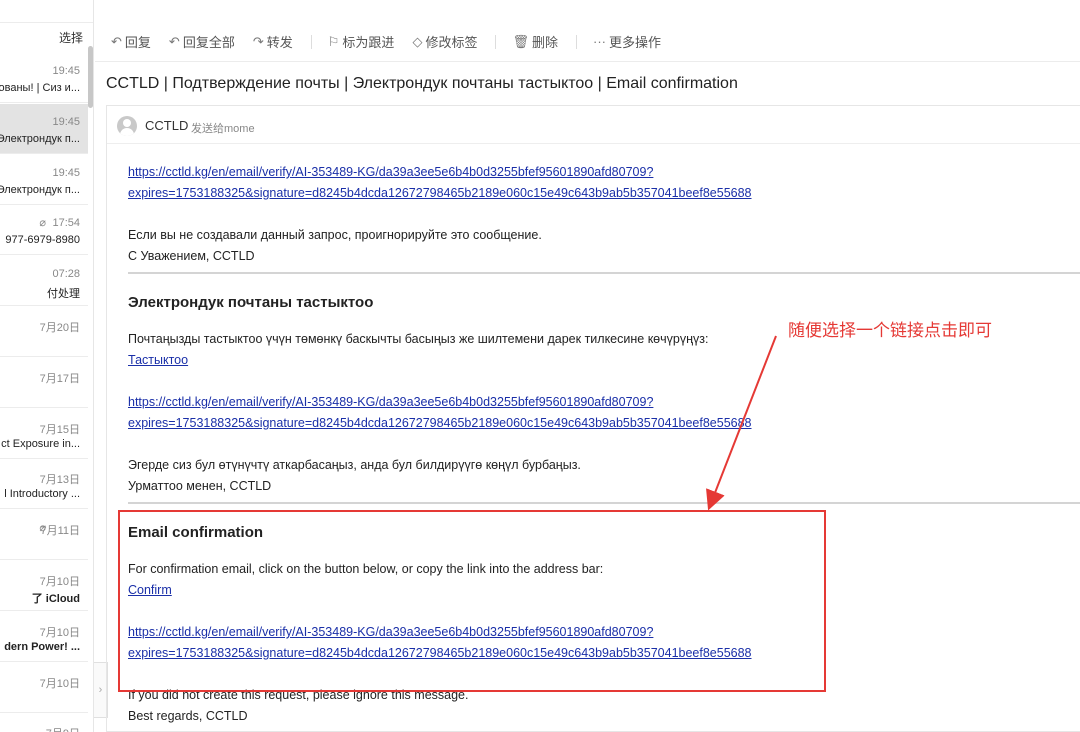  What do you see at coordinates (42, 223) in the screenshot?
I see `attachment-icon: ⌀` at bounding box center [42, 223].